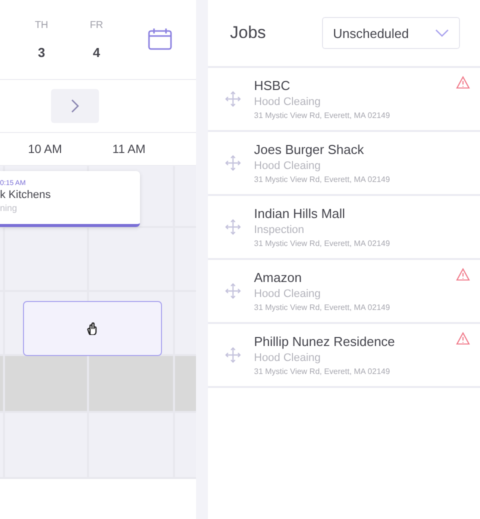 This screenshot has width=480, height=519. I want to click on date-label: 4, so click(96, 52).